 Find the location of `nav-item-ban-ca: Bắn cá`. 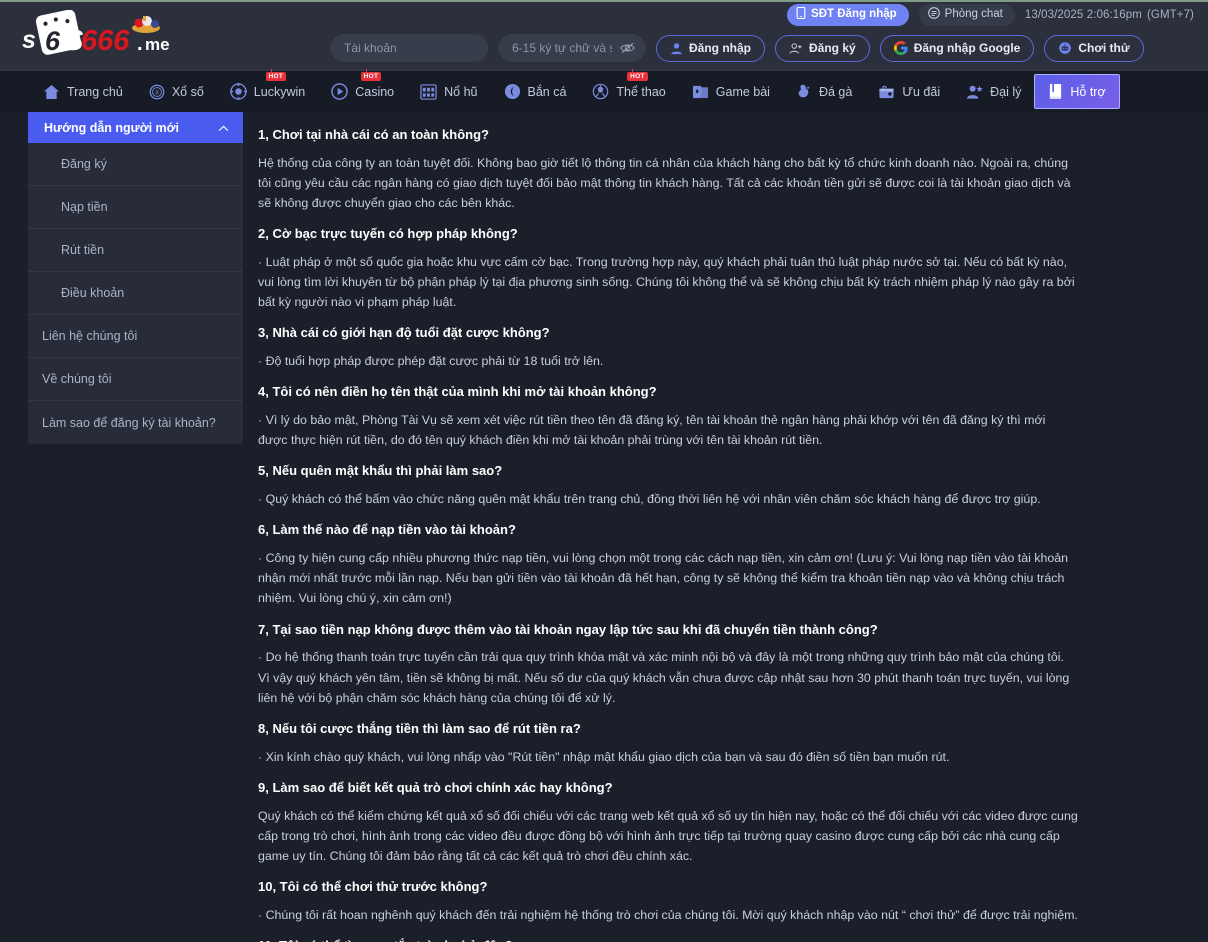

nav-item-ban-ca: Bắn cá is located at coordinates (535, 91).